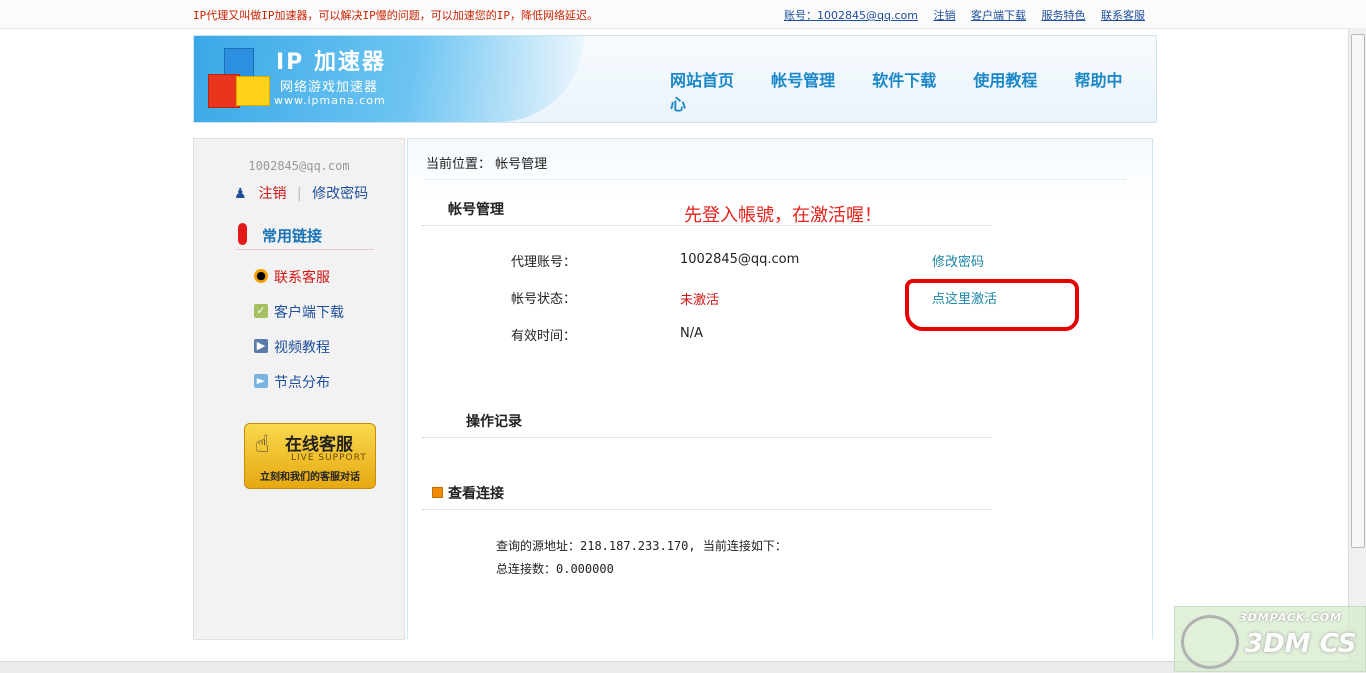 The width and height of the screenshot is (1366, 673). Describe the element at coordinates (494, 422) in the screenshot. I see `operation-log-title: 操作记录` at that location.